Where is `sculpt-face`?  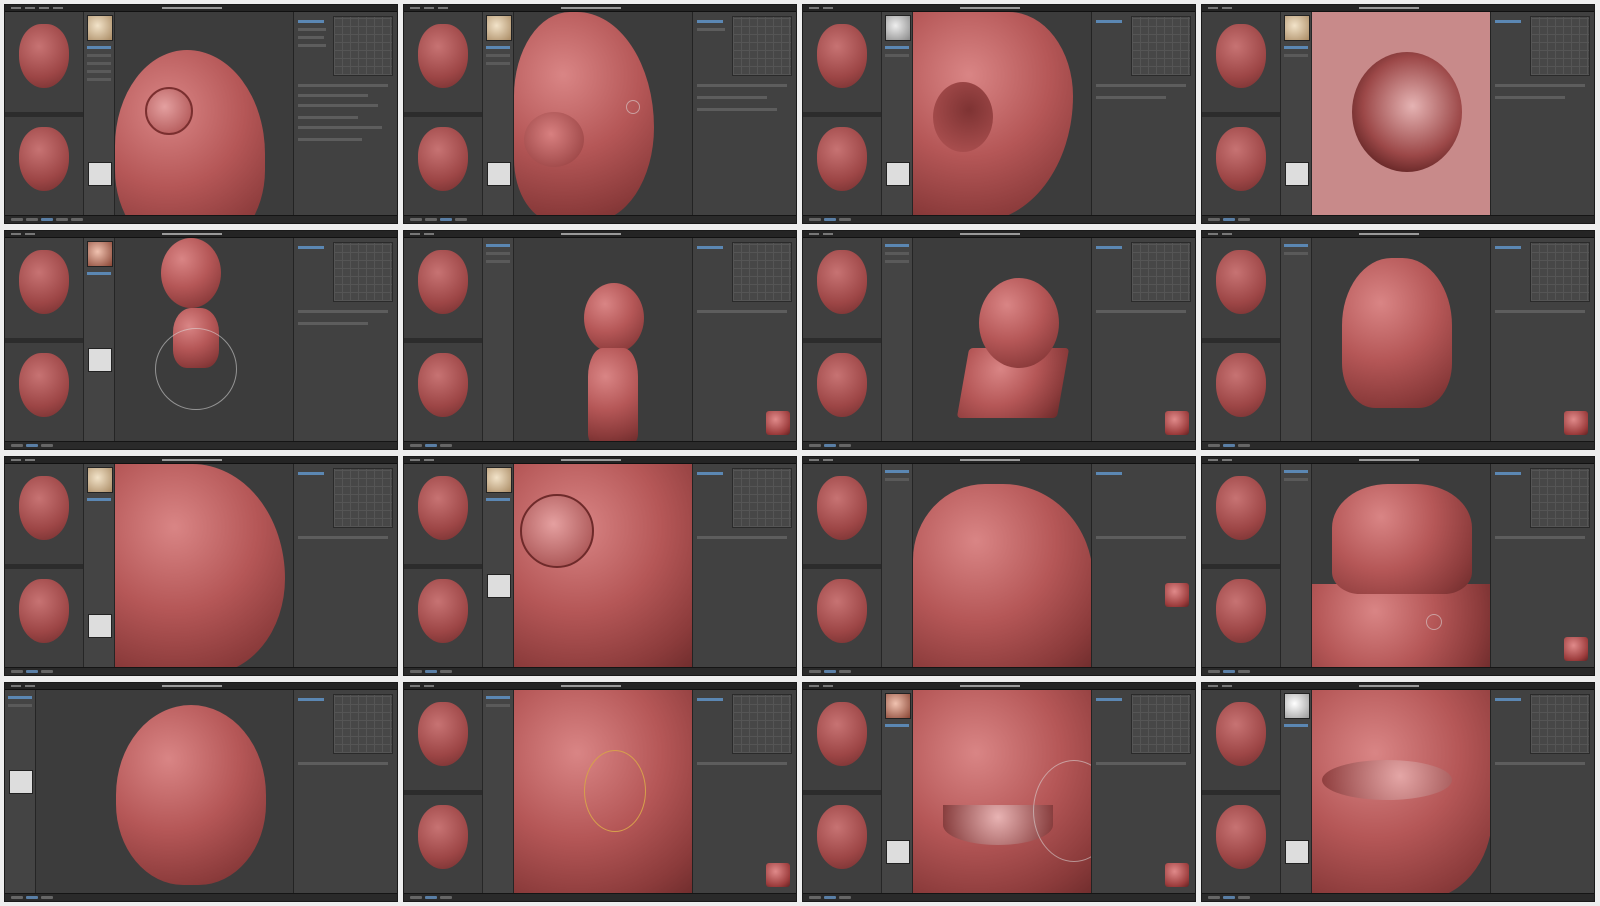
sculpt-face is located at coordinates (603, 565).